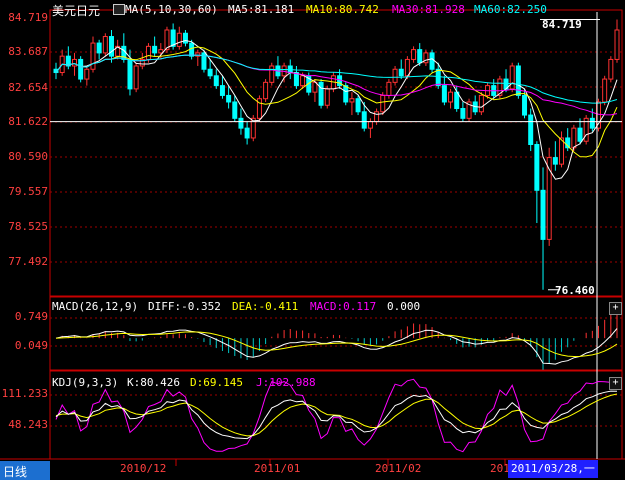 The image size is (625, 480). I want to click on ma-params: MA(5,10,30,60), so click(171, 9).